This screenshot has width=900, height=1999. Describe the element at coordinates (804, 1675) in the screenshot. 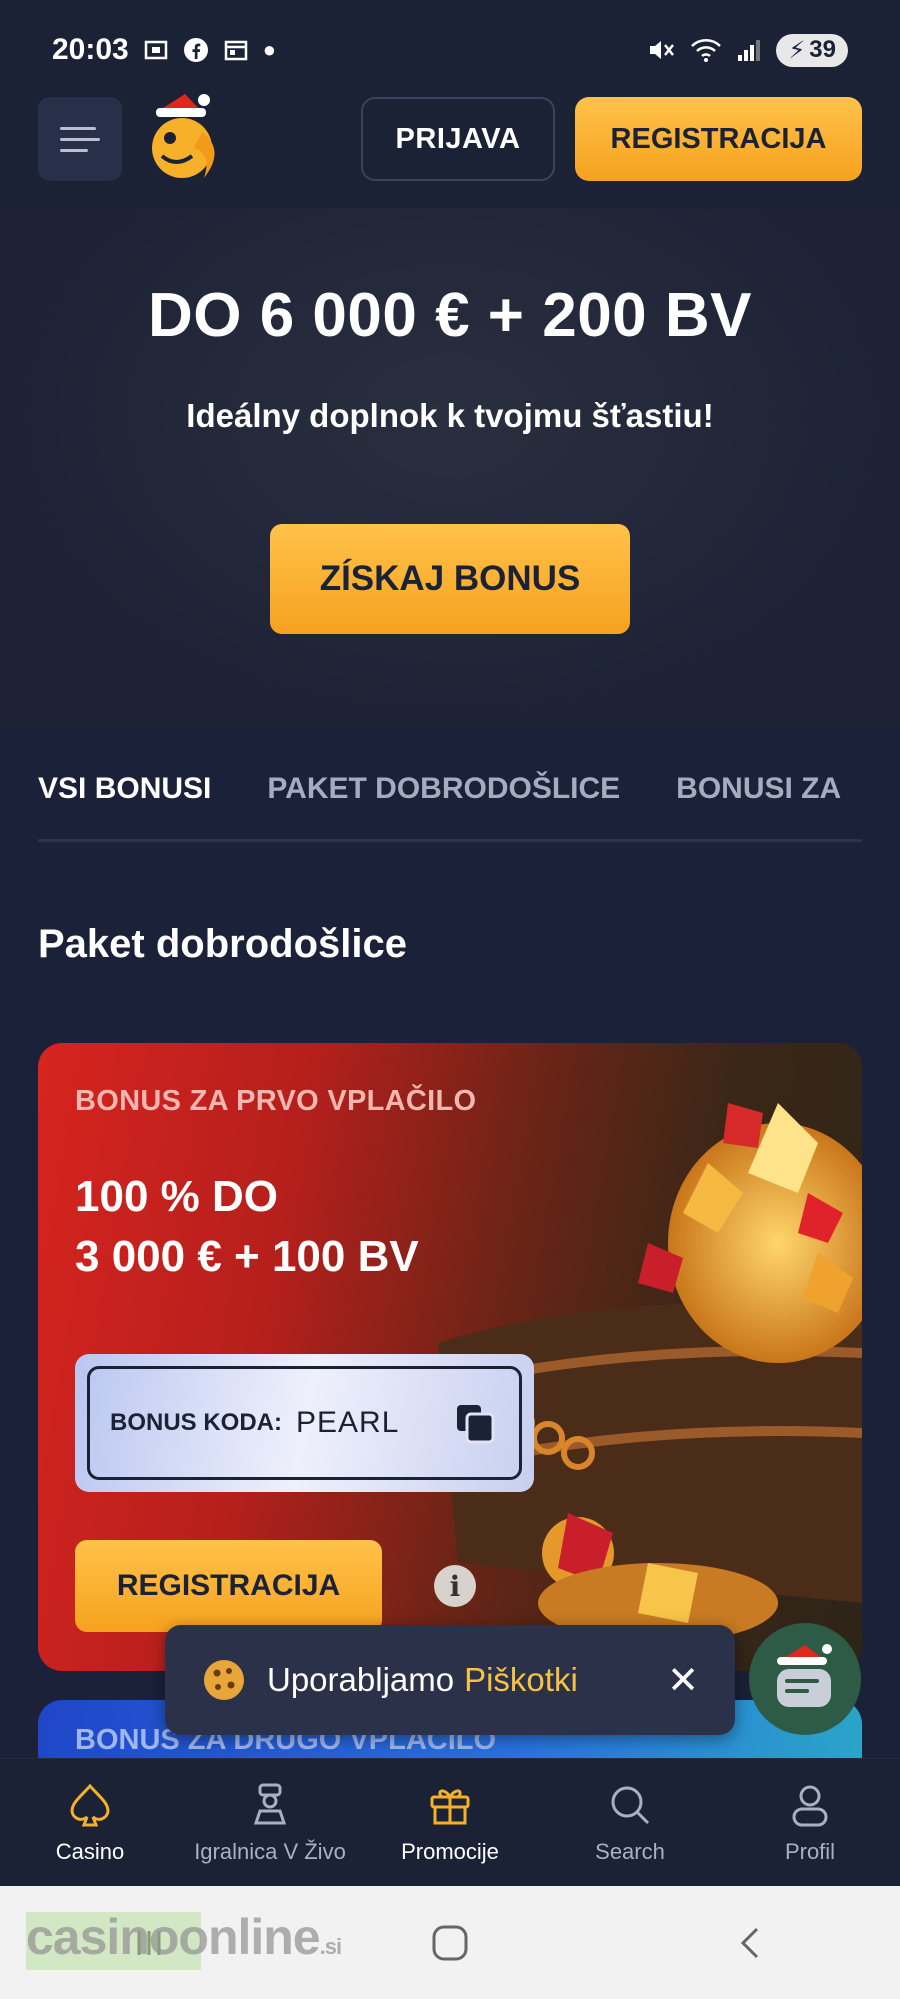

I see `chat-icon` at that location.